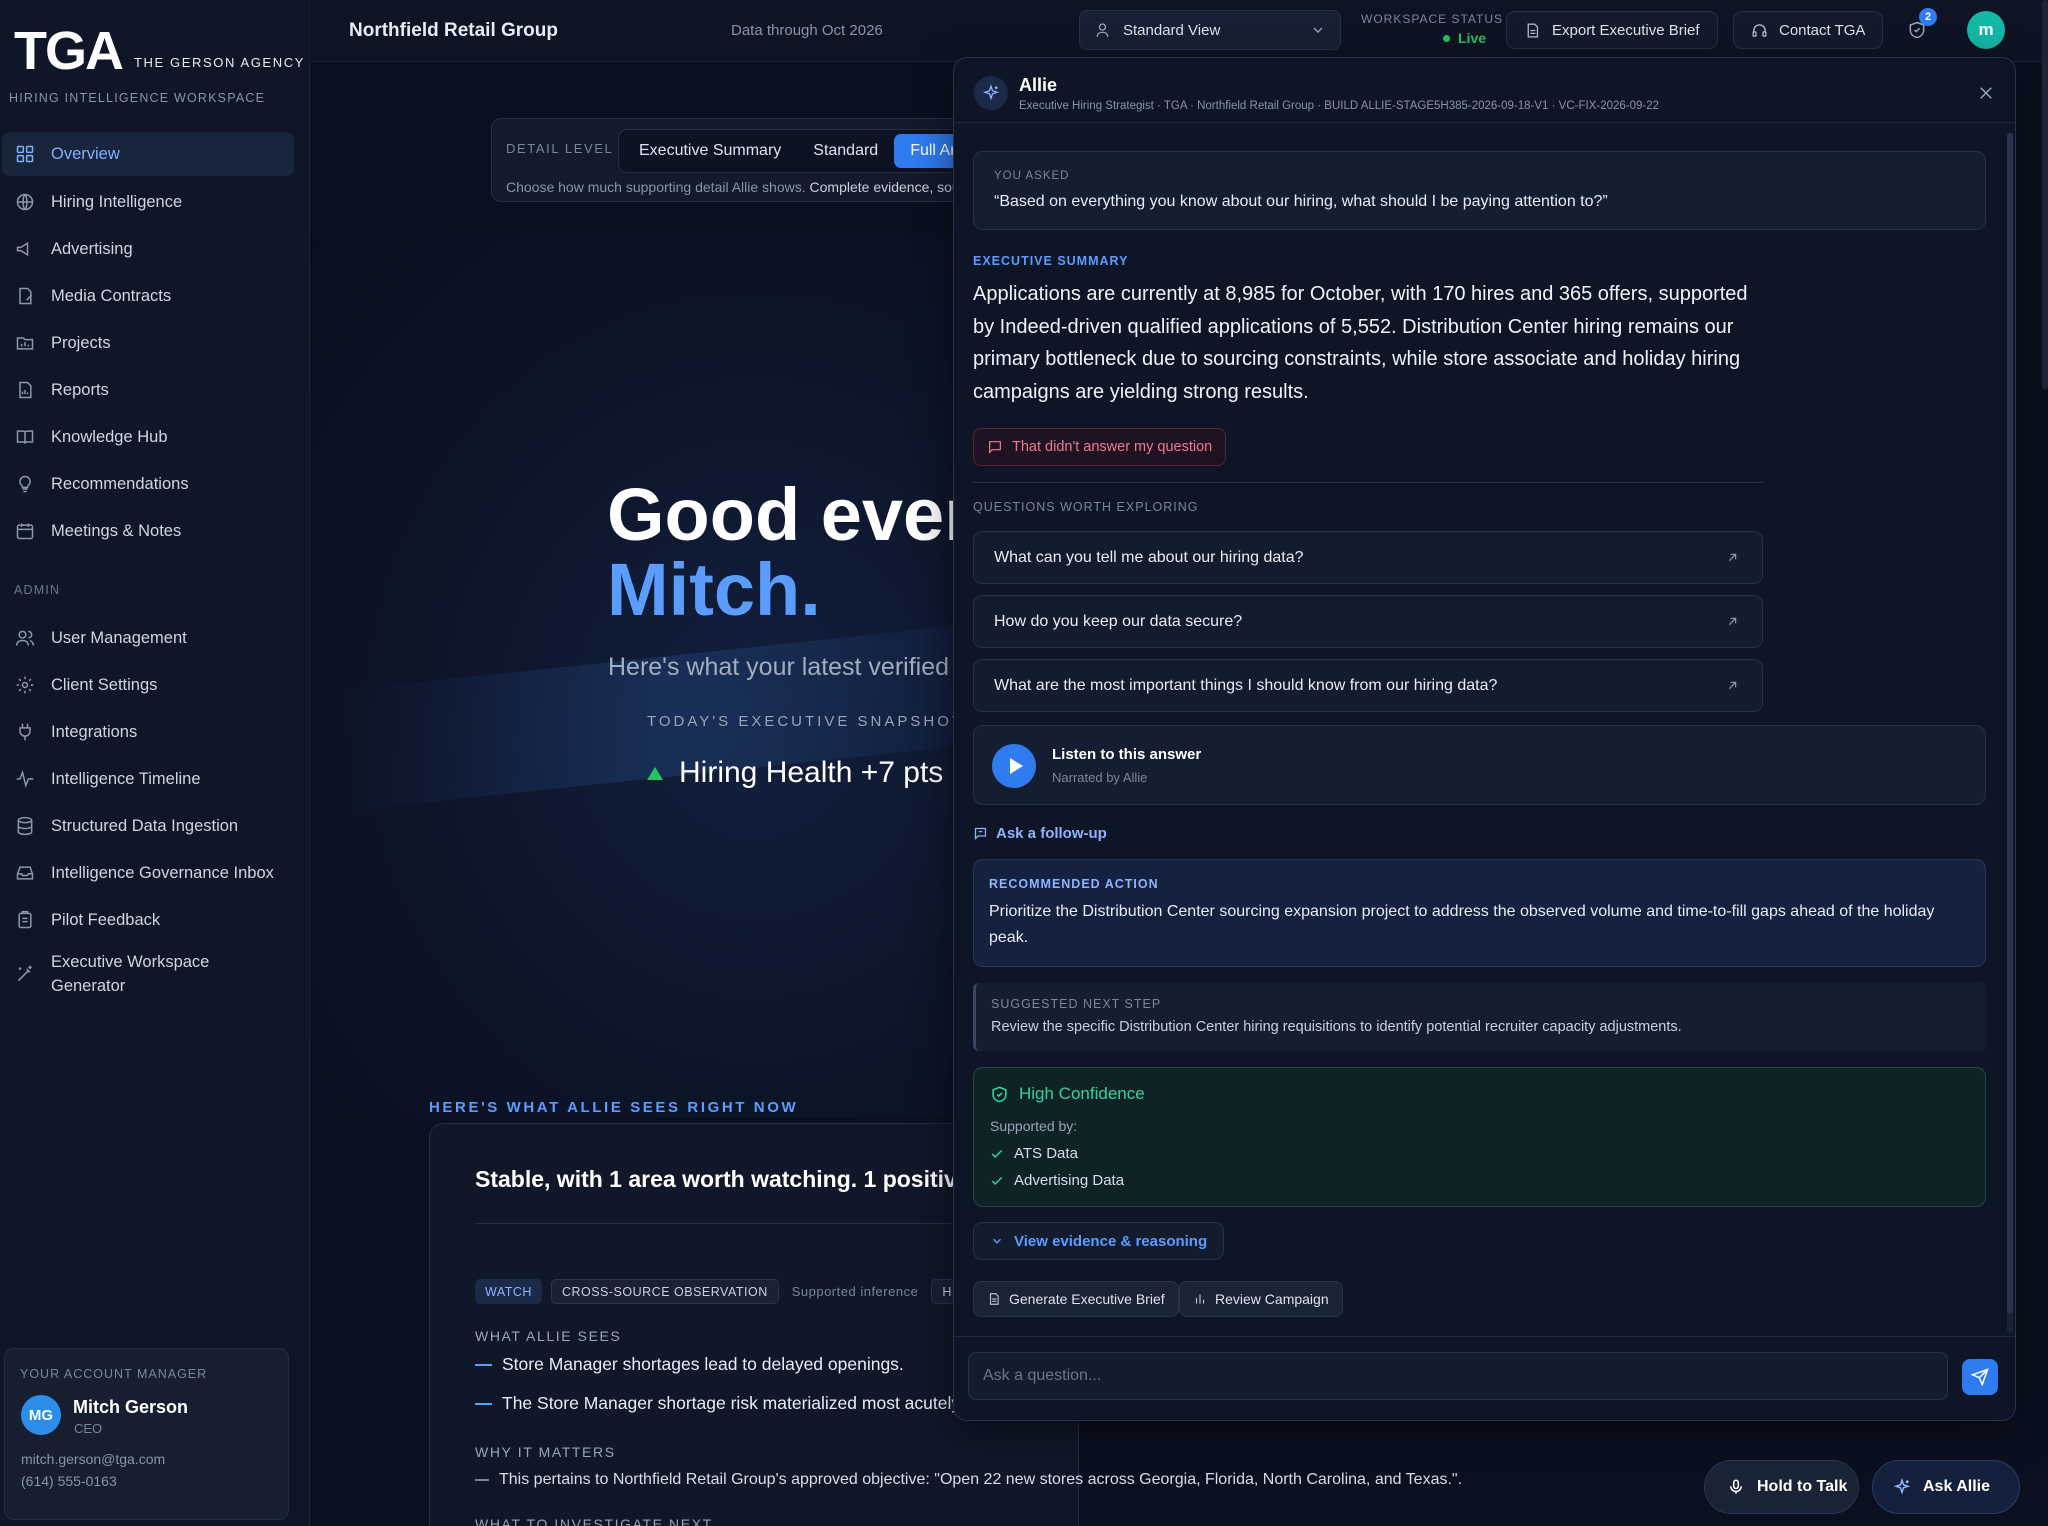 The height and width of the screenshot is (1526, 2048). I want to click on account-manager-email: mitch.gerson@tga.com, so click(93, 1459).